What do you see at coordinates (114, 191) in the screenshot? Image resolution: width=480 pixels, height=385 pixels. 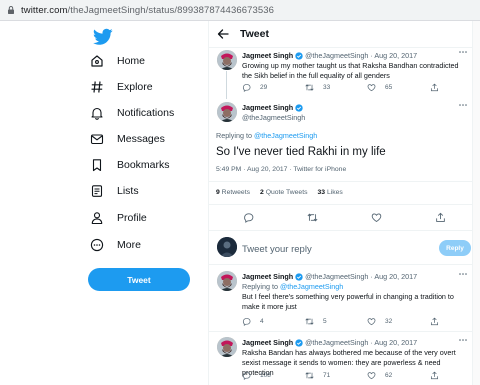 I see `nav-lists: Lists` at bounding box center [114, 191].